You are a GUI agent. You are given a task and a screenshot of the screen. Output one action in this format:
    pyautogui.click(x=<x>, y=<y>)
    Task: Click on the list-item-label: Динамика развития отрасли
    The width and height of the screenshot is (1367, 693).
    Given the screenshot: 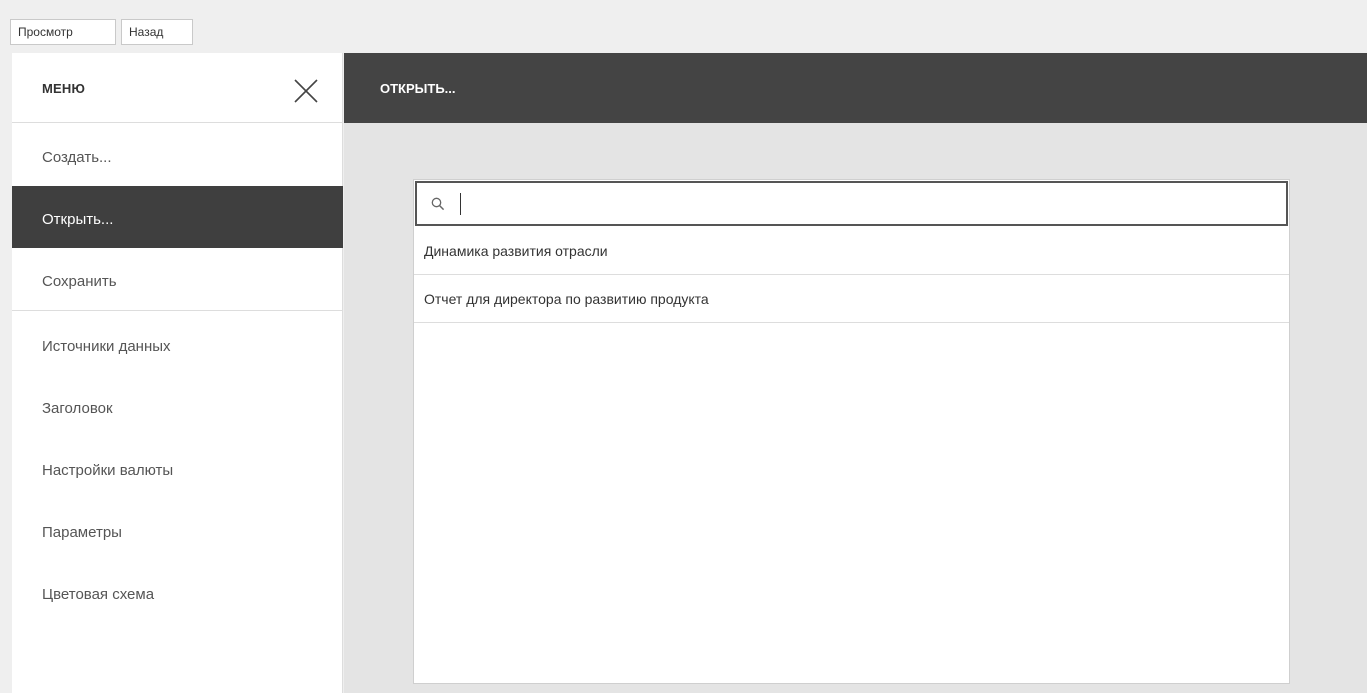 What is the action you would take?
    pyautogui.click(x=516, y=251)
    